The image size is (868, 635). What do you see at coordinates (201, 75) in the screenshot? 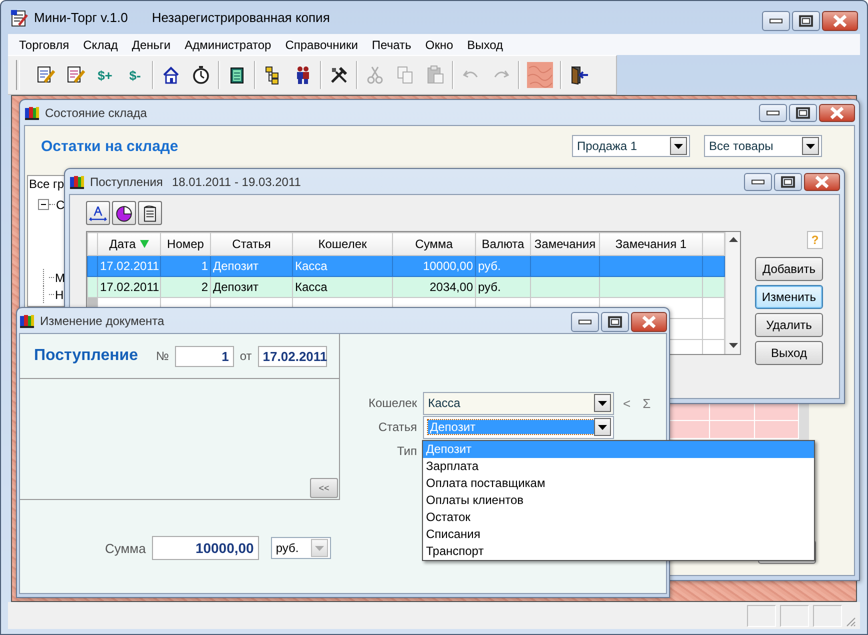
I see `stopwatch-icon` at bounding box center [201, 75].